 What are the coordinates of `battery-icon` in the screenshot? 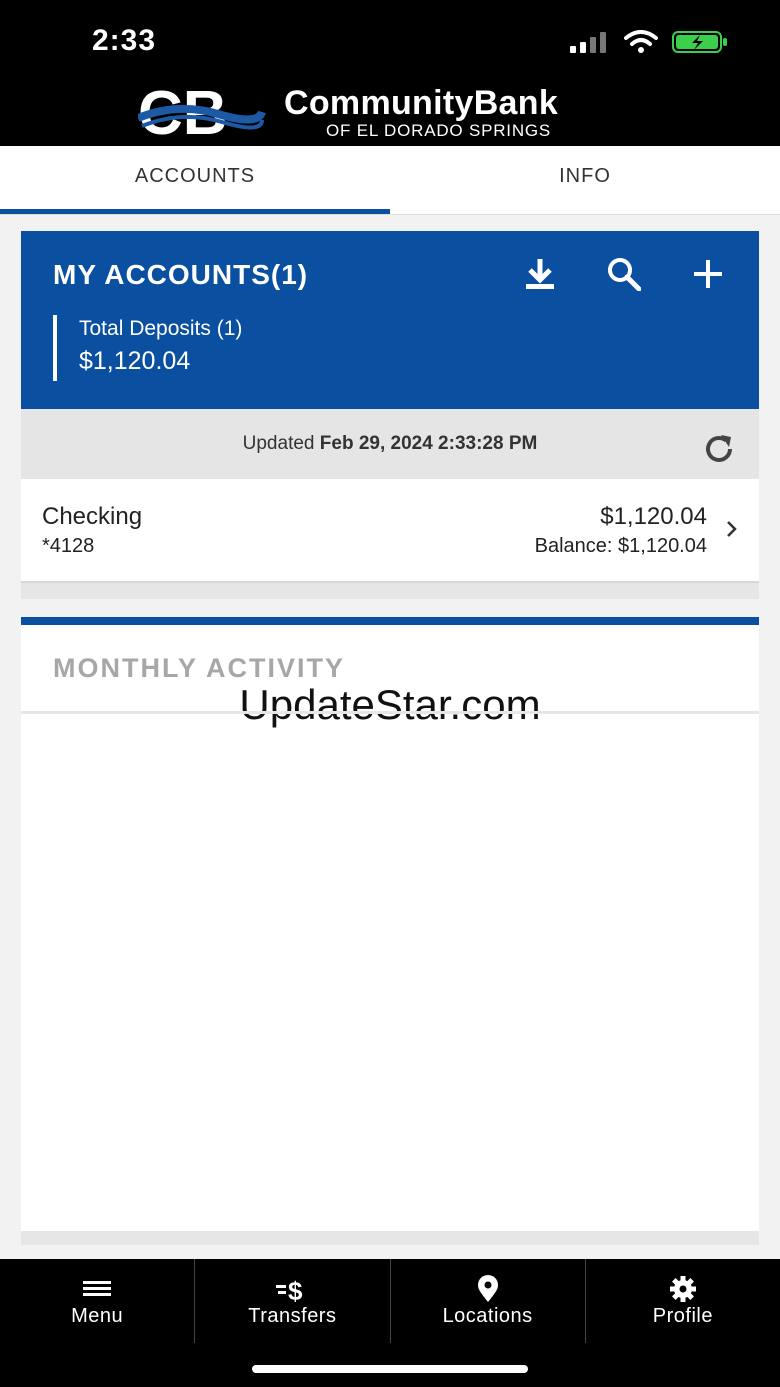 It's located at (699, 42).